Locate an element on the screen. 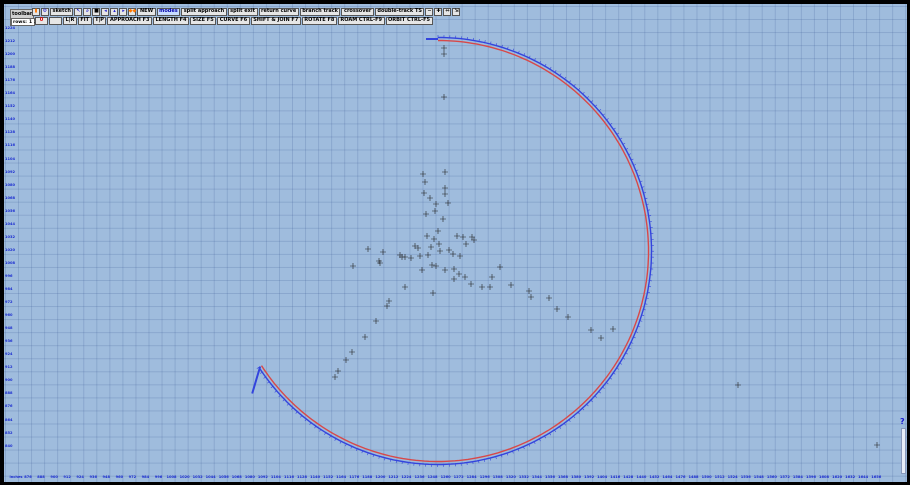  stop-icon: ■ is located at coordinates (96, 11).